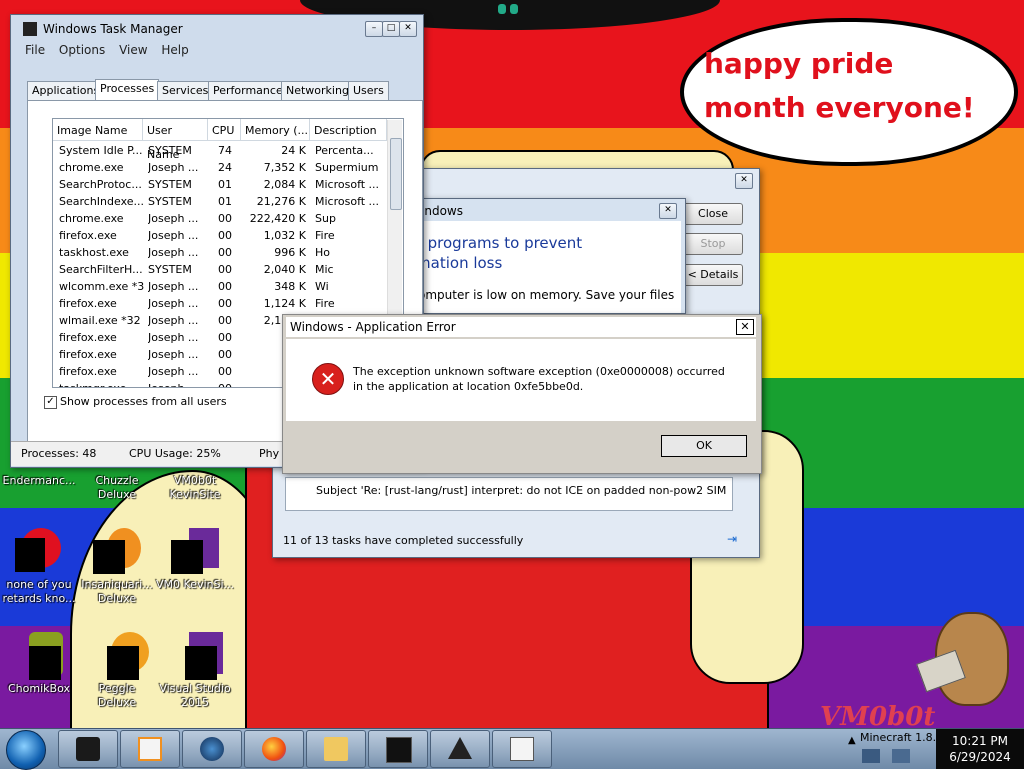 Image resolution: width=1024 pixels, height=770 pixels. What do you see at coordinates (117, 567) in the screenshot?
I see `desktop-icon-insaniquarium: Insaniquari... Deluxe` at bounding box center [117, 567].